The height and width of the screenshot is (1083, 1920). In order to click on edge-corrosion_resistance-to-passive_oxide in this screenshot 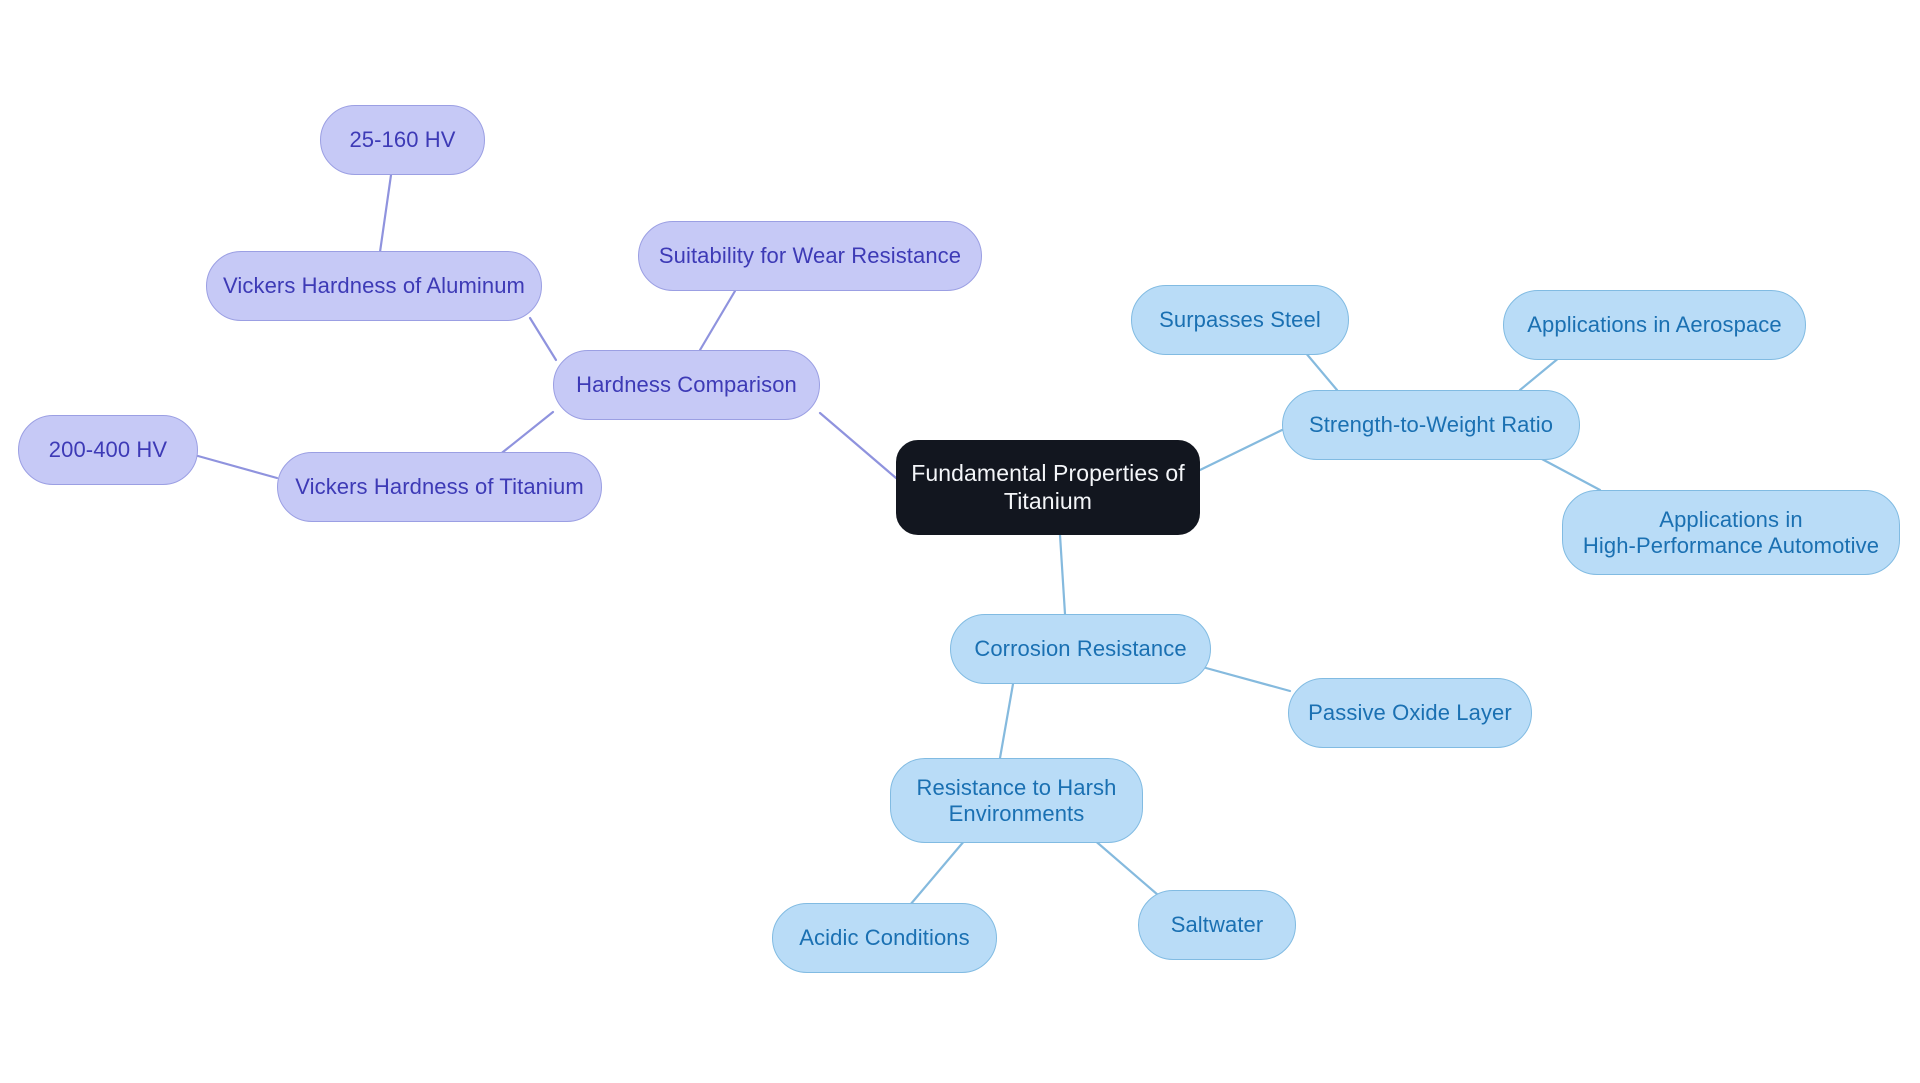, I will do `click(1248, 679)`.